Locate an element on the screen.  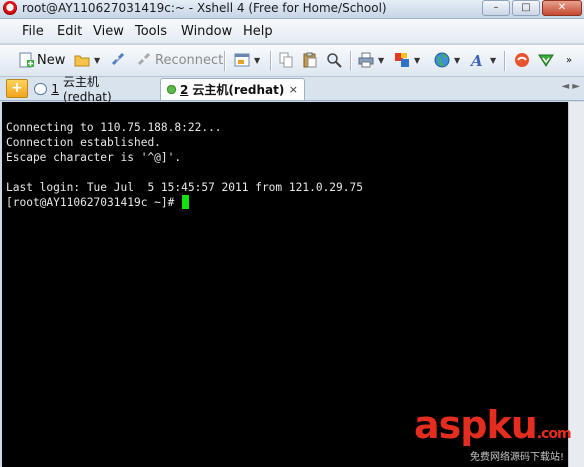
watermark-logo: aspku.com is located at coordinates (493, 428).